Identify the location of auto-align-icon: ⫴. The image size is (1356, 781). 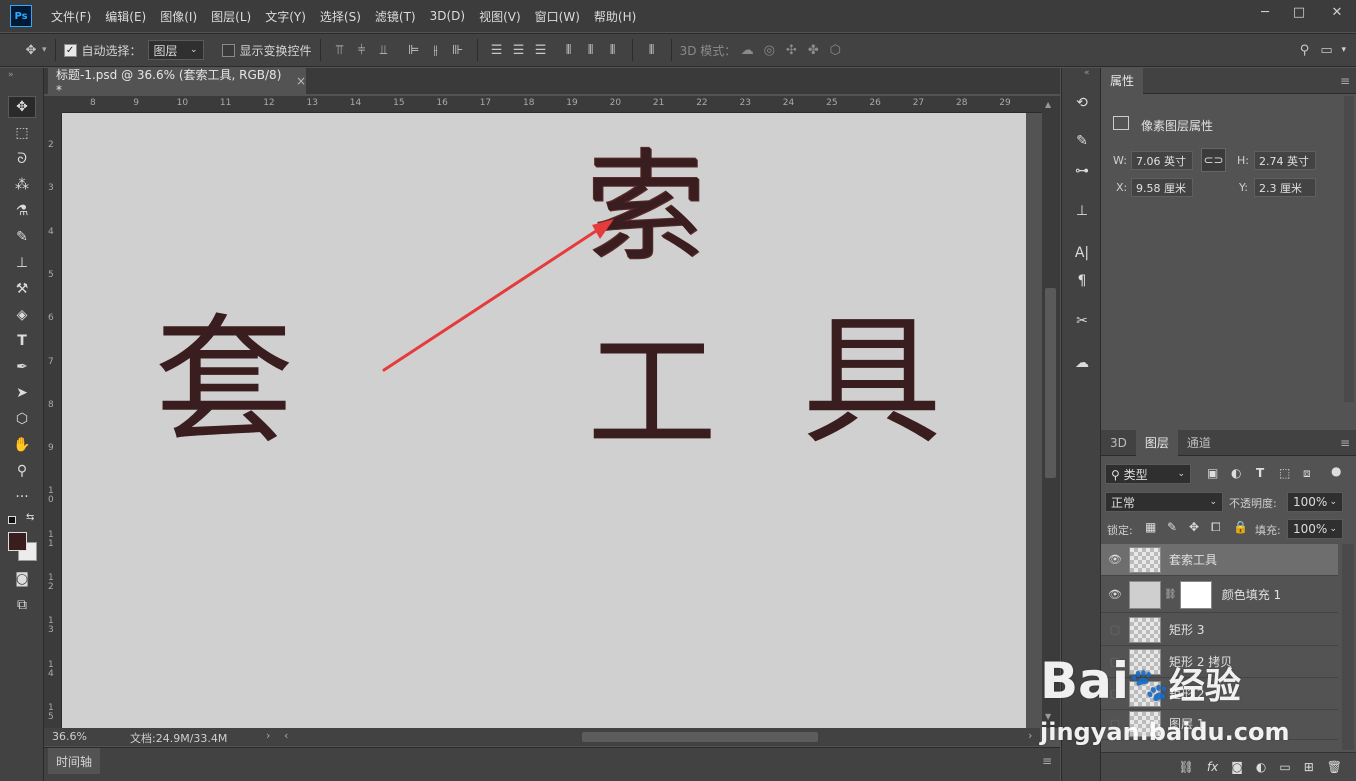
(652, 50).